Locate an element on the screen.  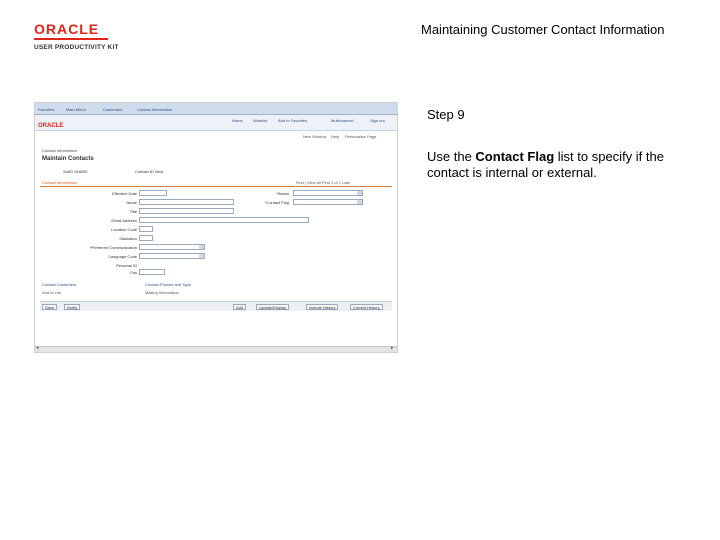
contact-id-value: Contact ID Next is located at coordinates (149, 171).